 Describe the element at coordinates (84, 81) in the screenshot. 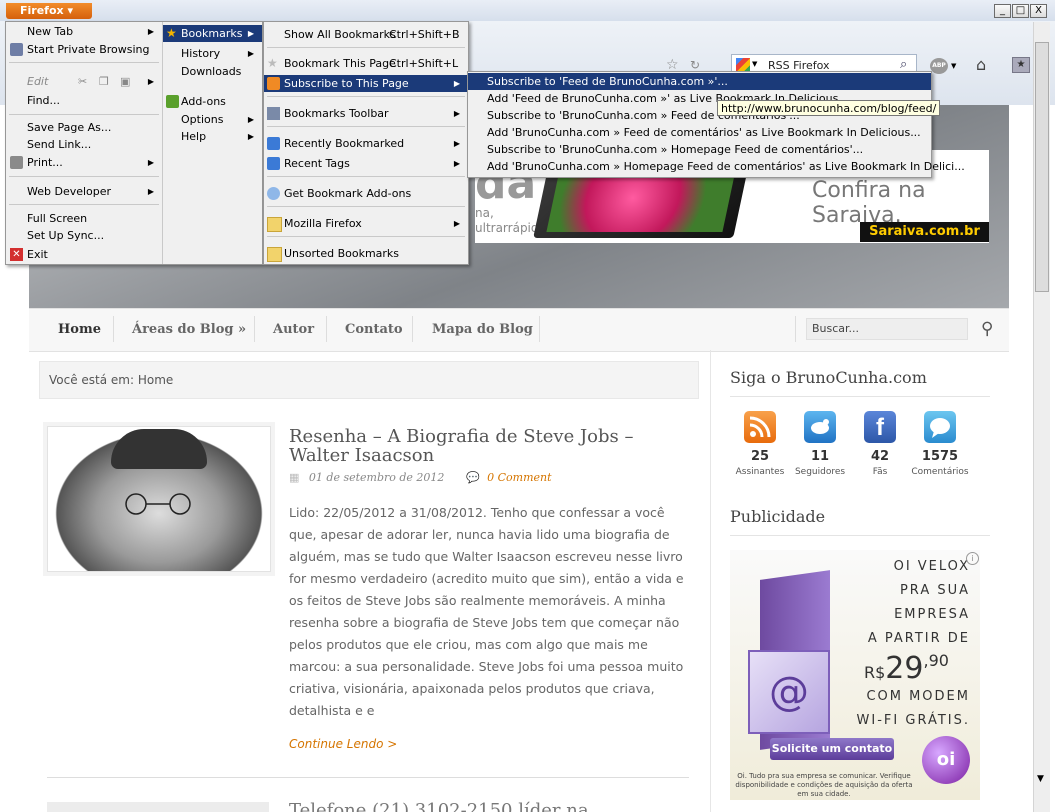

I see `menu-edit: Edit ✂ ❐ ▣ ▶` at that location.